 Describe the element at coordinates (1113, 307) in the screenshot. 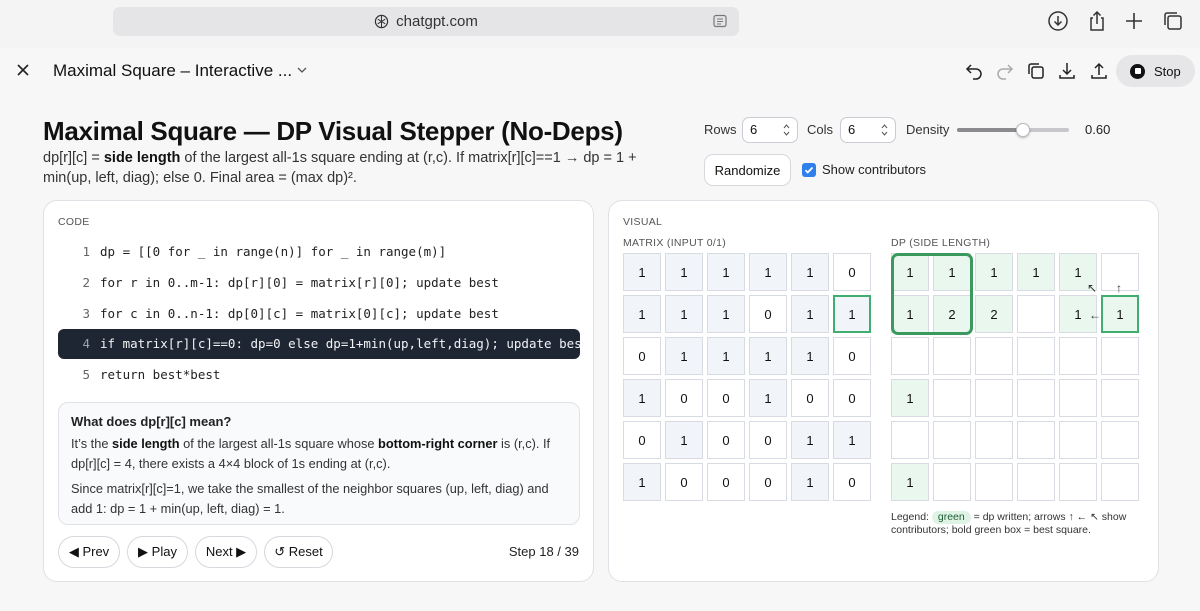

I see `dp-cell: 1 ← ↑ ↖` at that location.